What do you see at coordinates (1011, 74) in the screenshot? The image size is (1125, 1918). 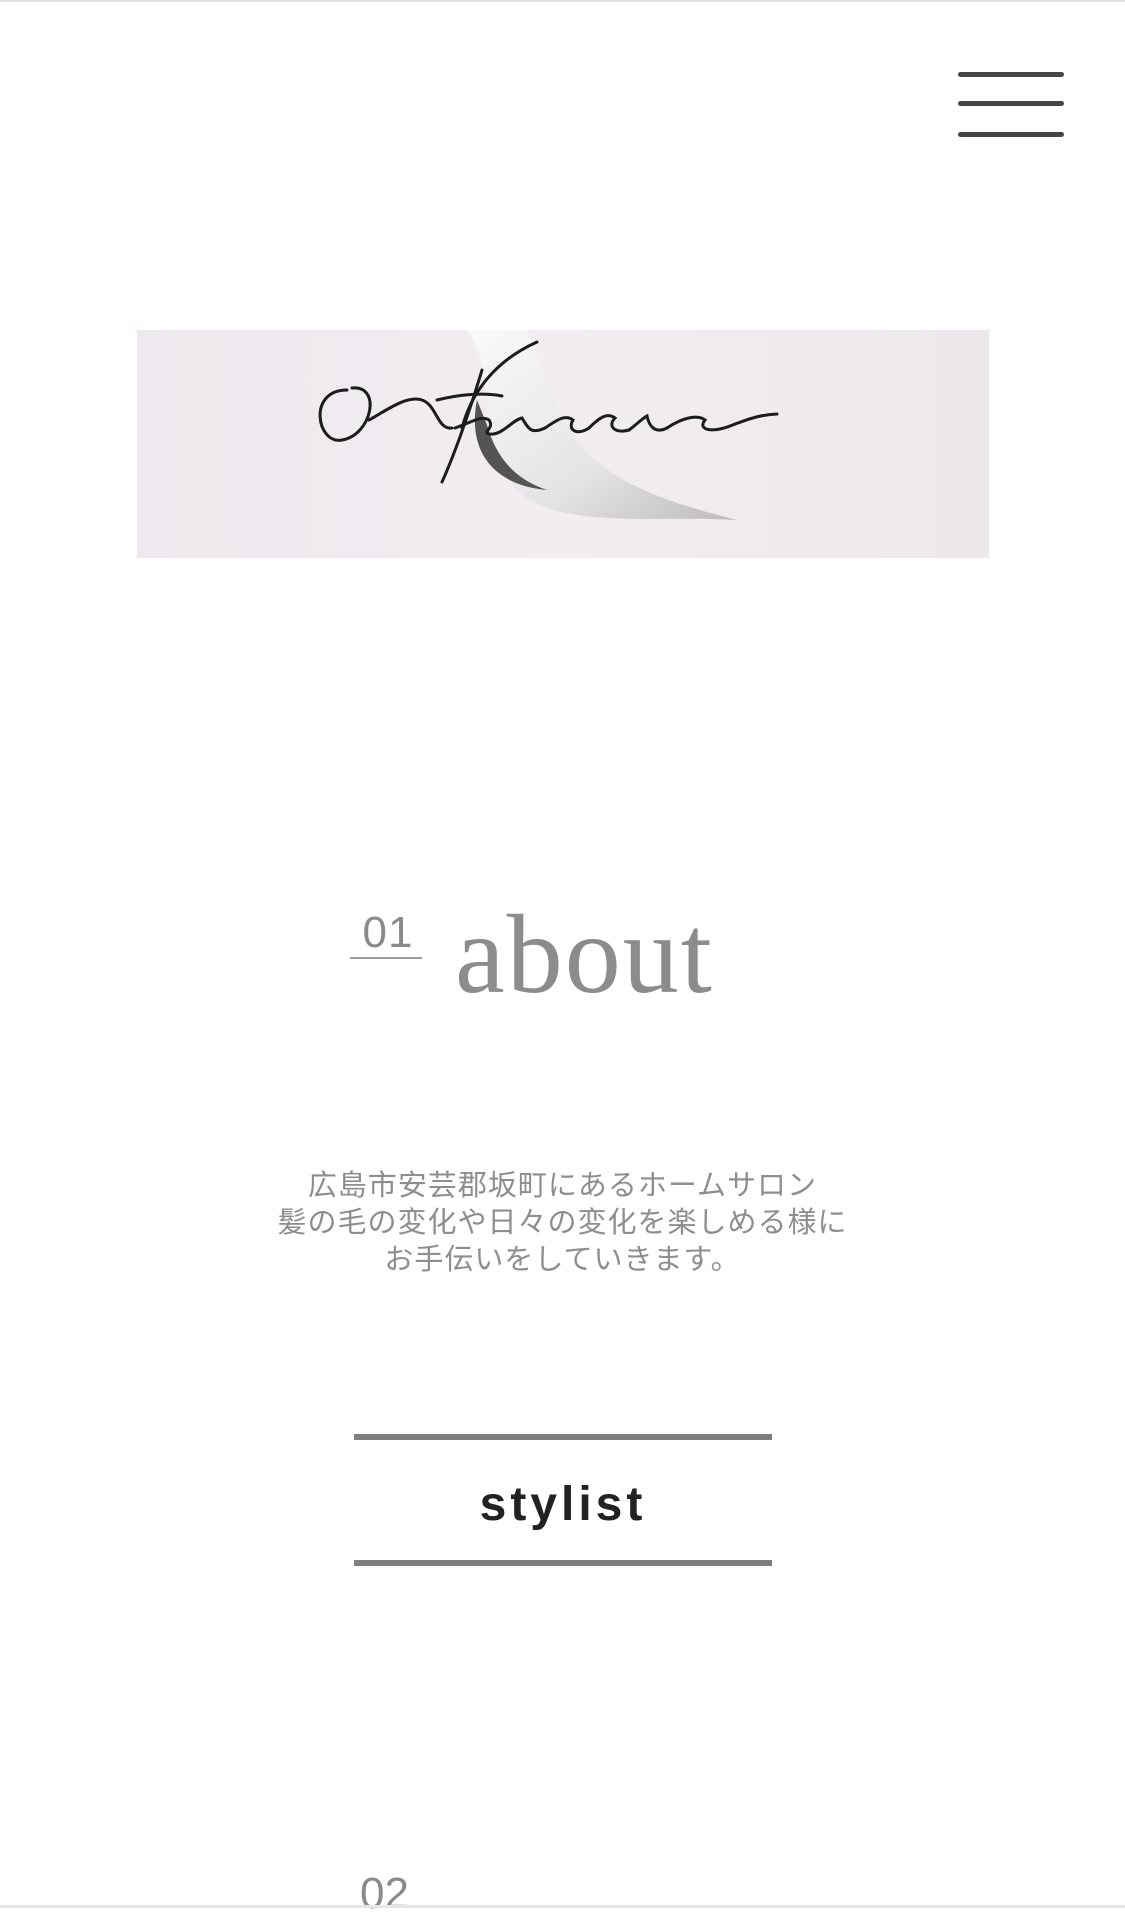 I see `menu-bar-top` at bounding box center [1011, 74].